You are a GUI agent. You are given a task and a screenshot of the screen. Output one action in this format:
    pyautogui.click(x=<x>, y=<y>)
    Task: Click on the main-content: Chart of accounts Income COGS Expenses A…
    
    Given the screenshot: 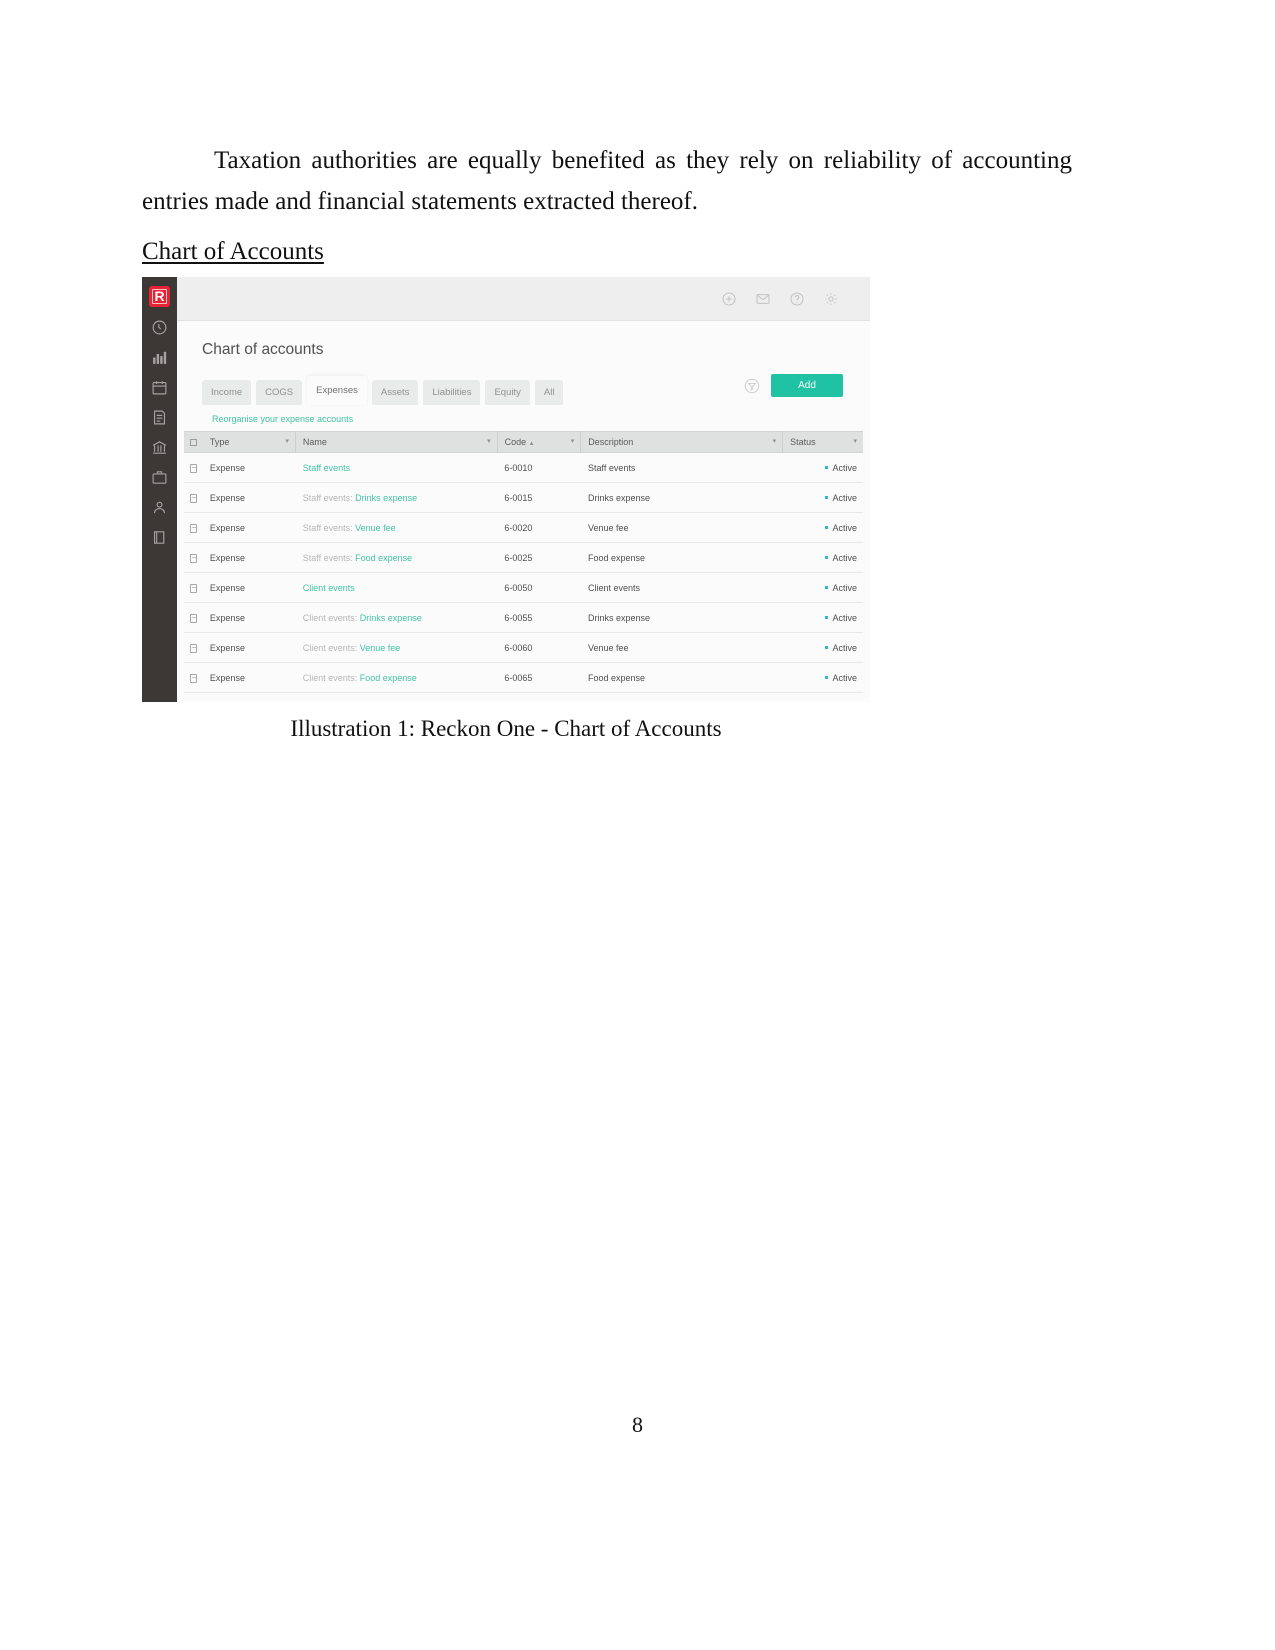 What is the action you would take?
    pyautogui.click(x=523, y=511)
    